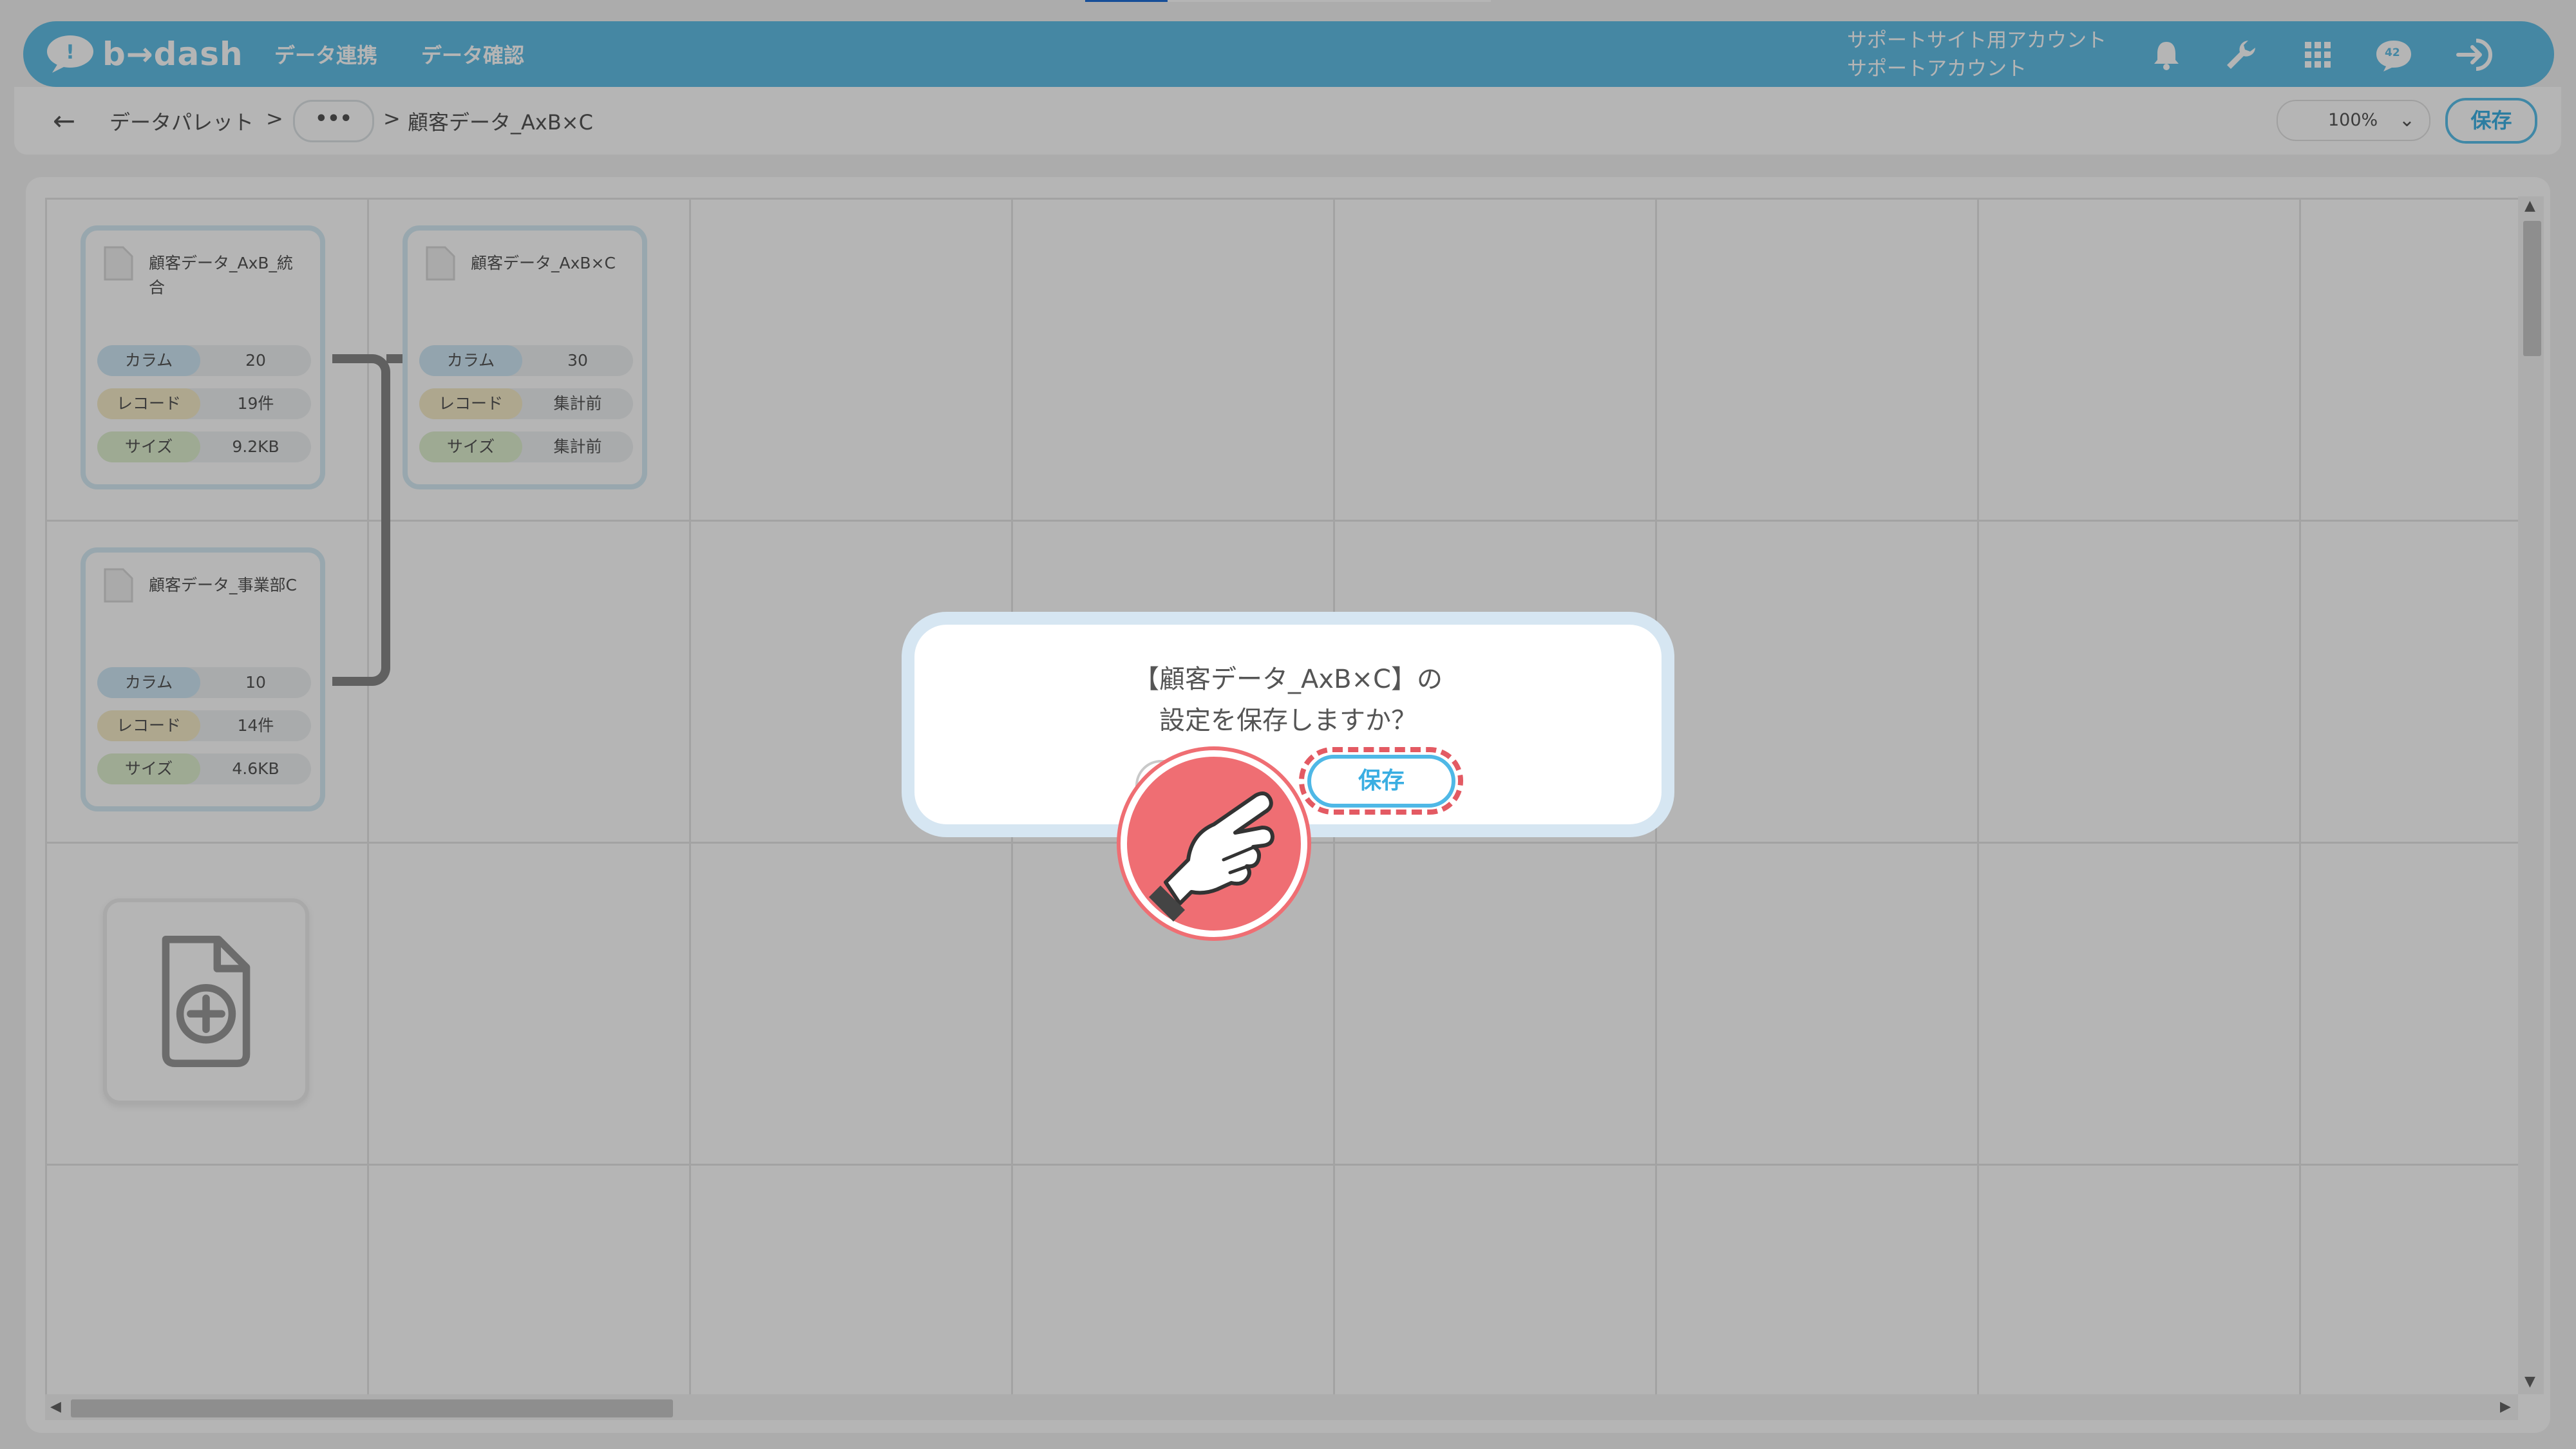 The height and width of the screenshot is (1449, 2576). I want to click on dialog-message-line2: 設定を保存しますか？, so click(1288, 720).